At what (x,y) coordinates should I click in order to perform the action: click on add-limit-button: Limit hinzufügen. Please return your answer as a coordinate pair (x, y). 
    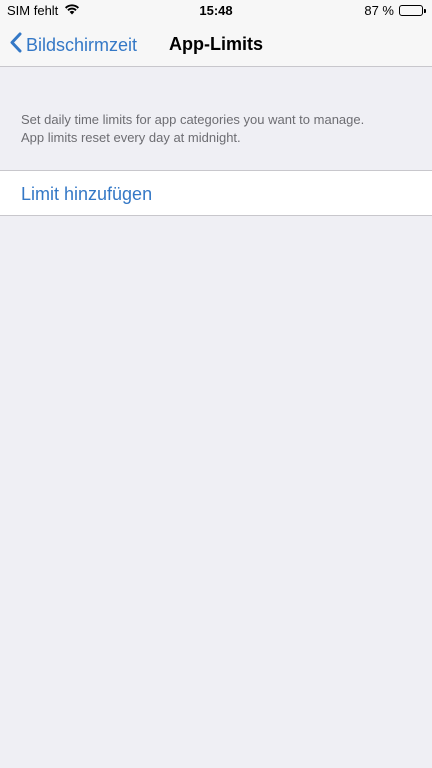
    Looking at the image, I should click on (216, 193).